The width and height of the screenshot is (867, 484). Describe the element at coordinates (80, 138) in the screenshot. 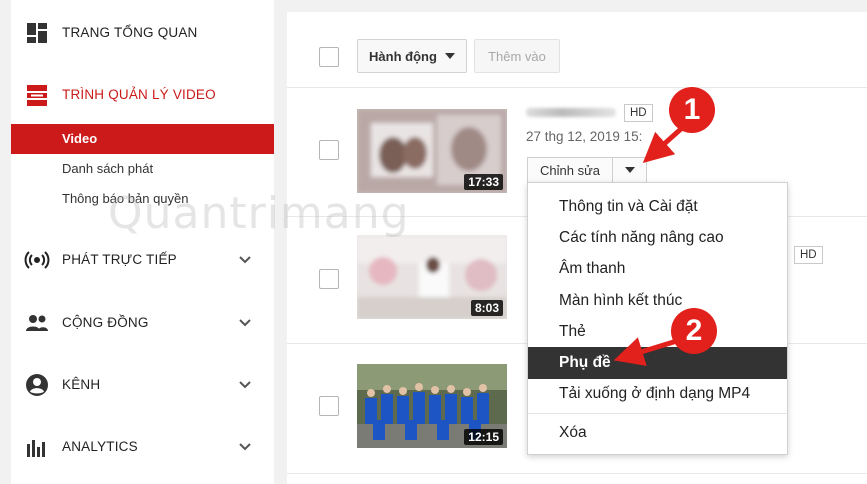

I see `sub-item-label: Video` at that location.